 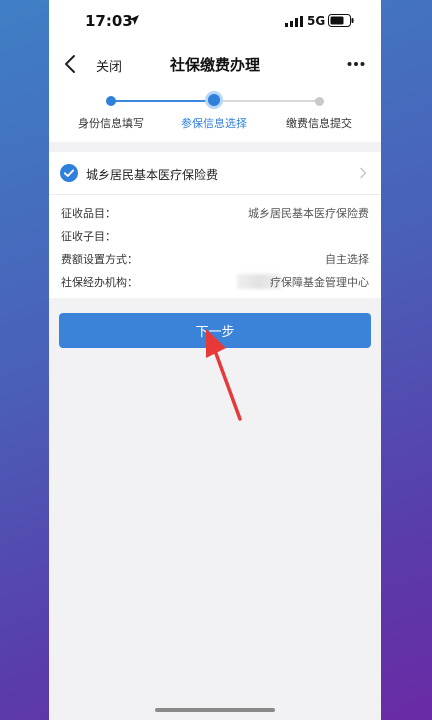 What do you see at coordinates (319, 282) in the screenshot?
I see `detail-value: 疗保障基金管理中心` at bounding box center [319, 282].